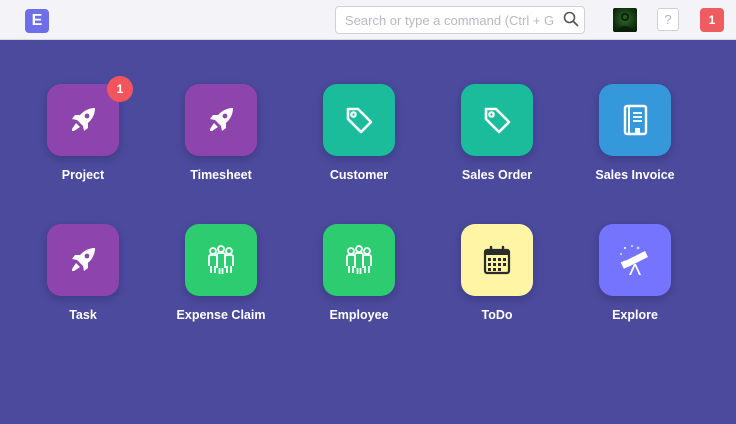 The height and width of the screenshot is (424, 736). Describe the element at coordinates (497, 175) in the screenshot. I see `tile-label: Sales Order` at that location.